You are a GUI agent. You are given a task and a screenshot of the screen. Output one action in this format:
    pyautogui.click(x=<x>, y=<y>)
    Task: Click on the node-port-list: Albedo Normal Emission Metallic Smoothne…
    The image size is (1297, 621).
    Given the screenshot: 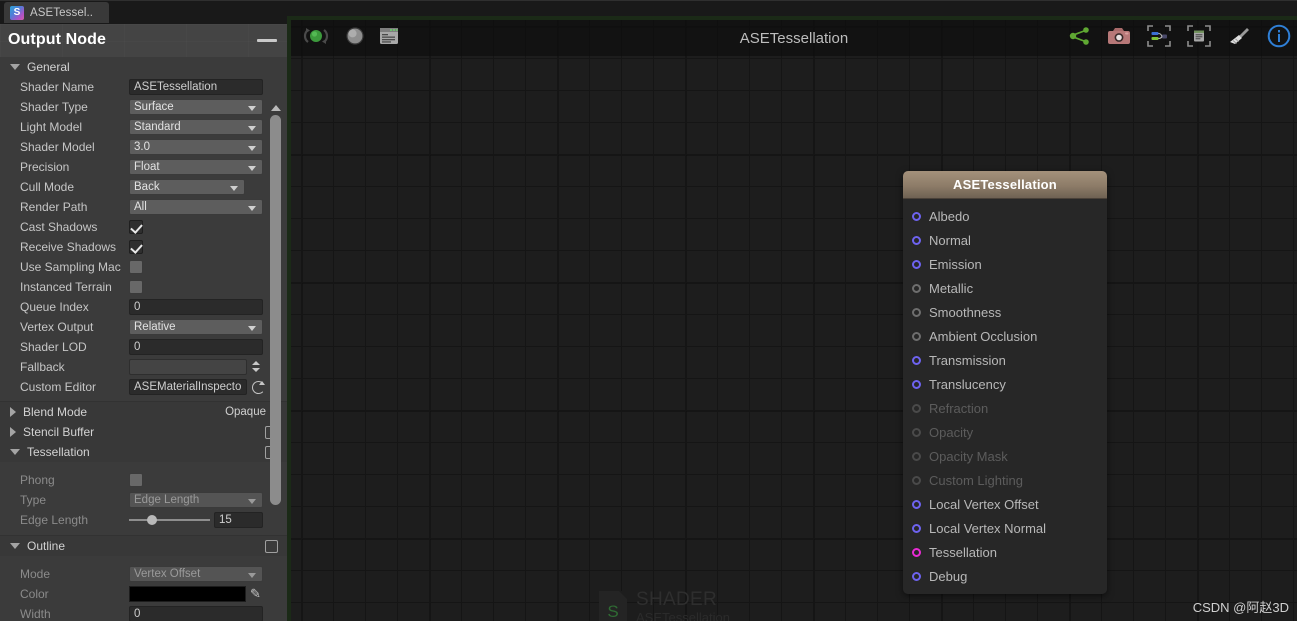 What is the action you would take?
    pyautogui.click(x=1005, y=396)
    